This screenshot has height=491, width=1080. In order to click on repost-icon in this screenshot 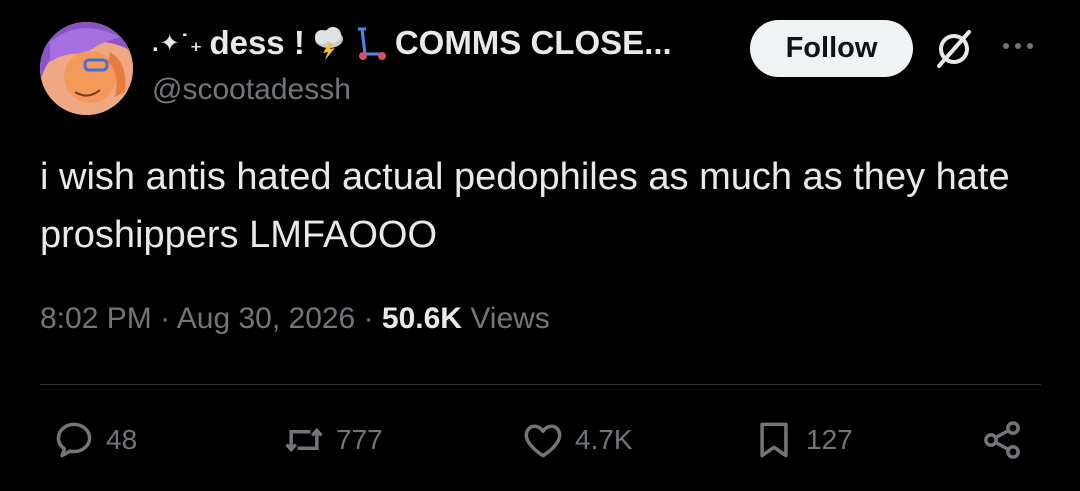, I will do `click(304, 440)`.